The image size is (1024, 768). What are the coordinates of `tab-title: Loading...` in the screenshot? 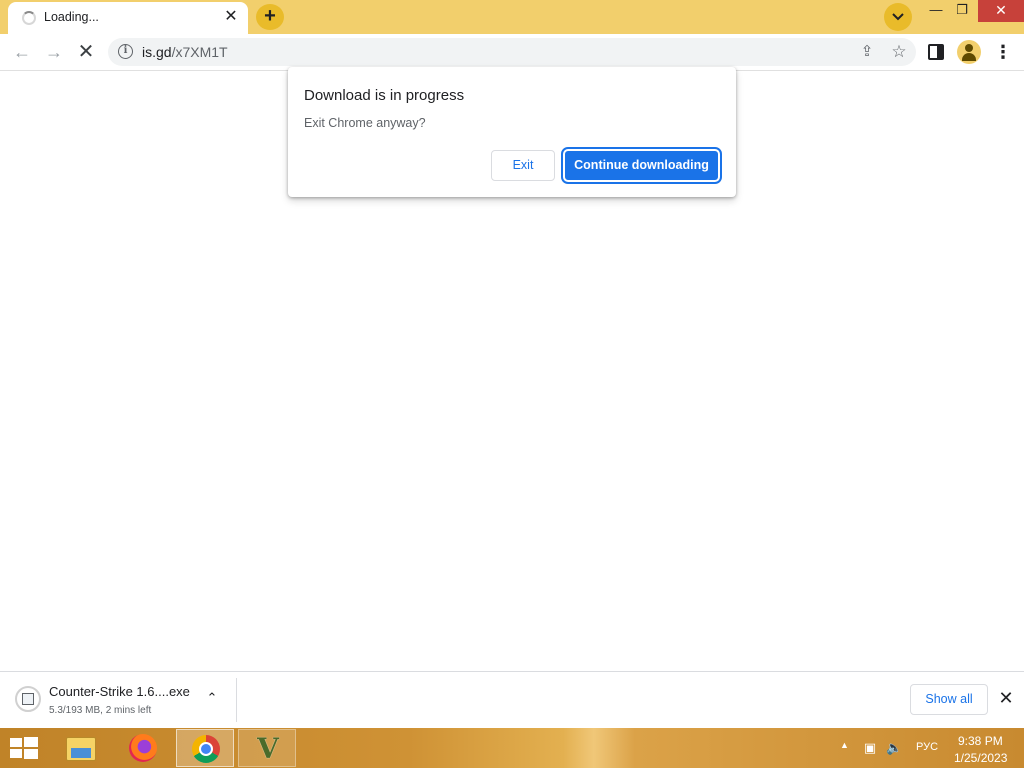 It's located at (71, 17).